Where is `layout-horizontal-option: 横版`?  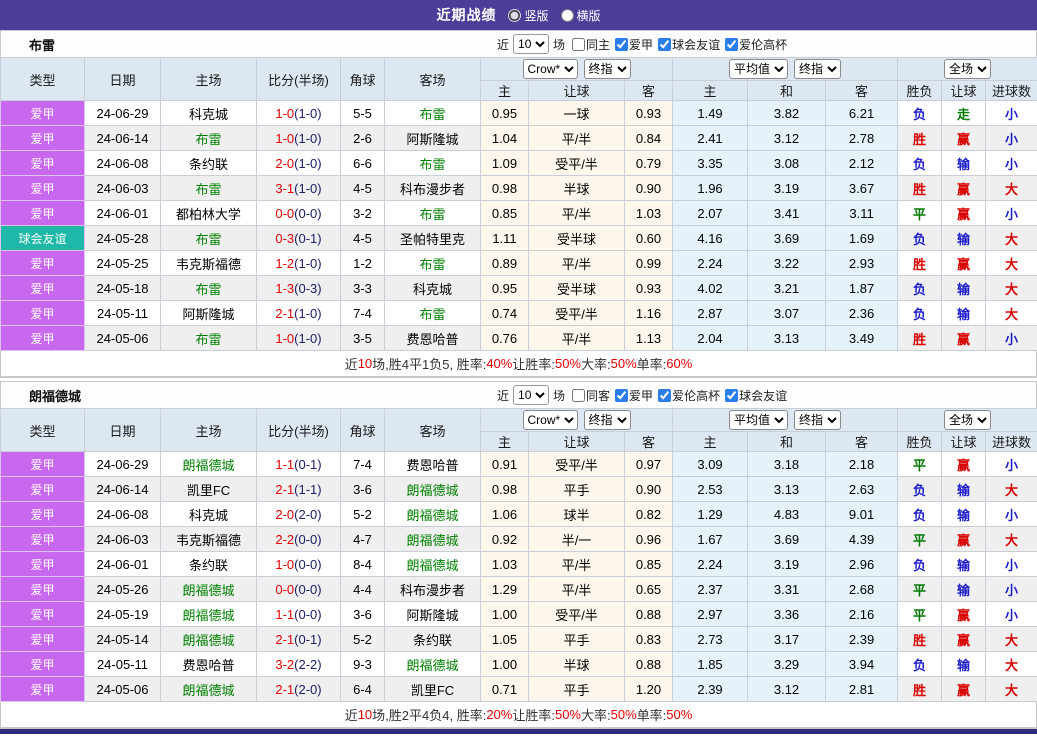 layout-horizontal-option: 横版 is located at coordinates (580, 15).